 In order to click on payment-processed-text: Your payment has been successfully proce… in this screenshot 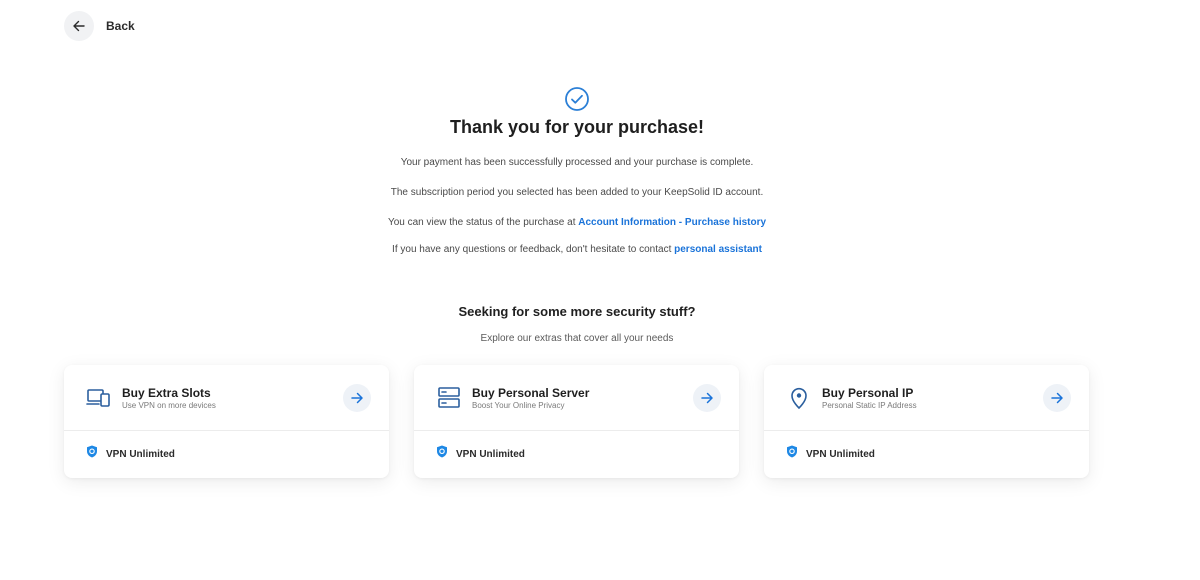, I will do `click(577, 162)`.